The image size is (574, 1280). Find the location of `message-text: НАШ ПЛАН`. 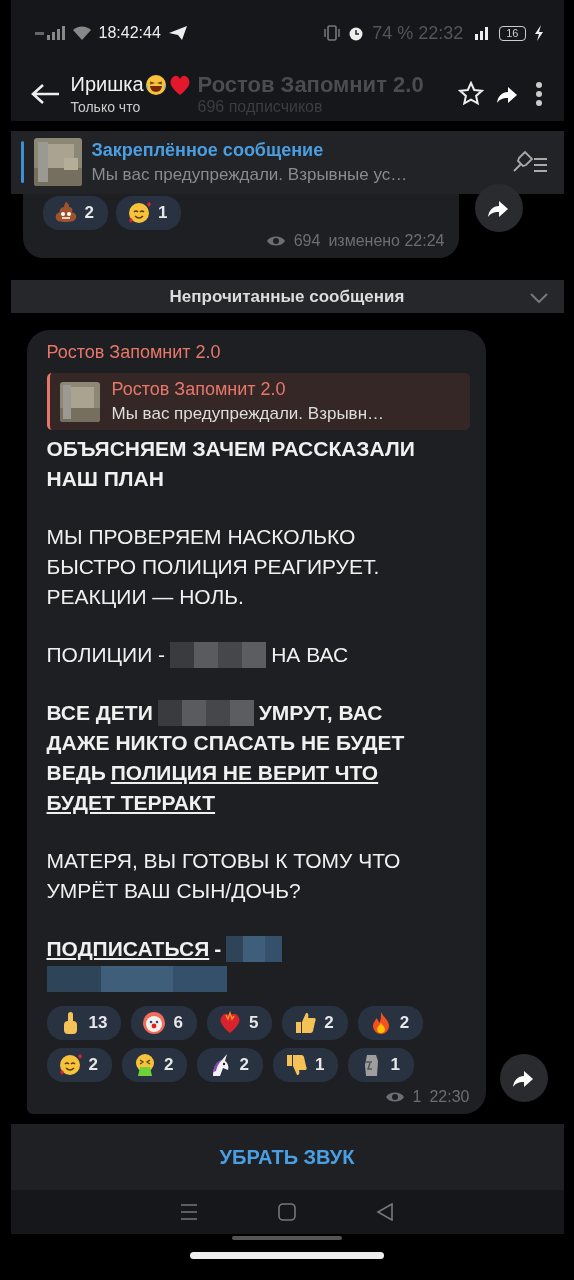

message-text: НАШ ПЛАН is located at coordinates (105, 479).